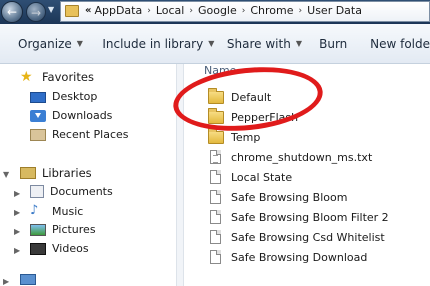 The width and height of the screenshot is (430, 286). What do you see at coordinates (251, 97) in the screenshot?
I see `item-name: Default` at bounding box center [251, 97].